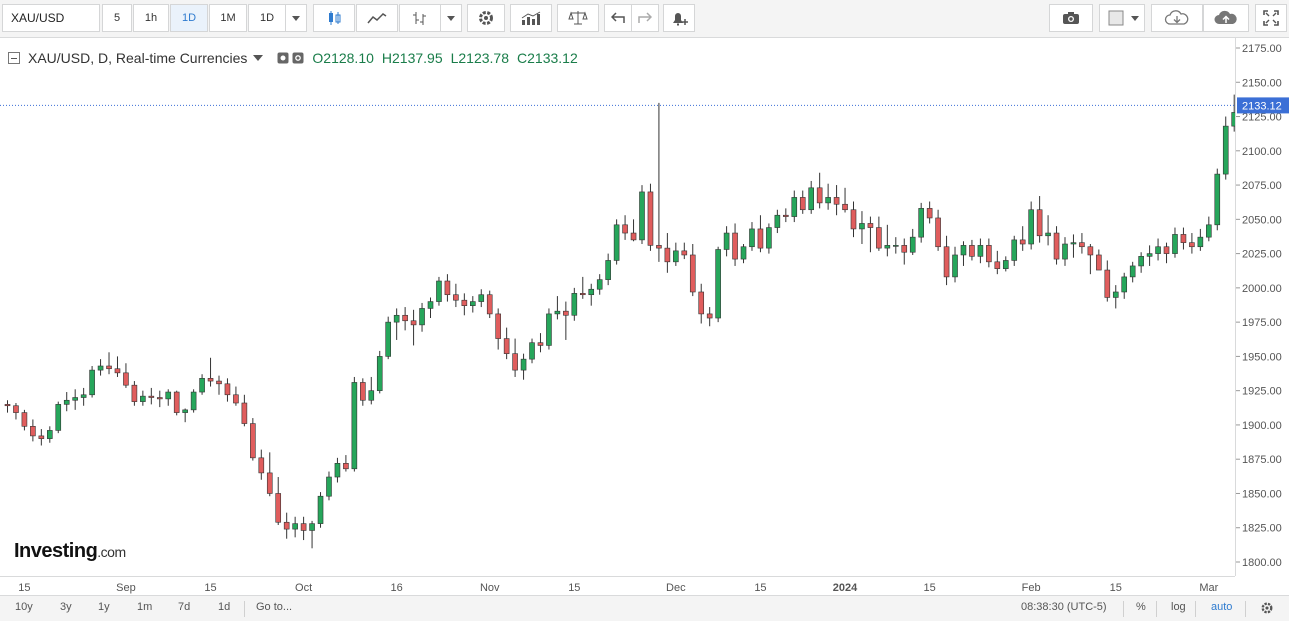 This screenshot has height=621, width=1289. Describe the element at coordinates (137, 58) in the screenshot. I see `legend-title: XAU/USD, D, Real-time Currencies` at that location.